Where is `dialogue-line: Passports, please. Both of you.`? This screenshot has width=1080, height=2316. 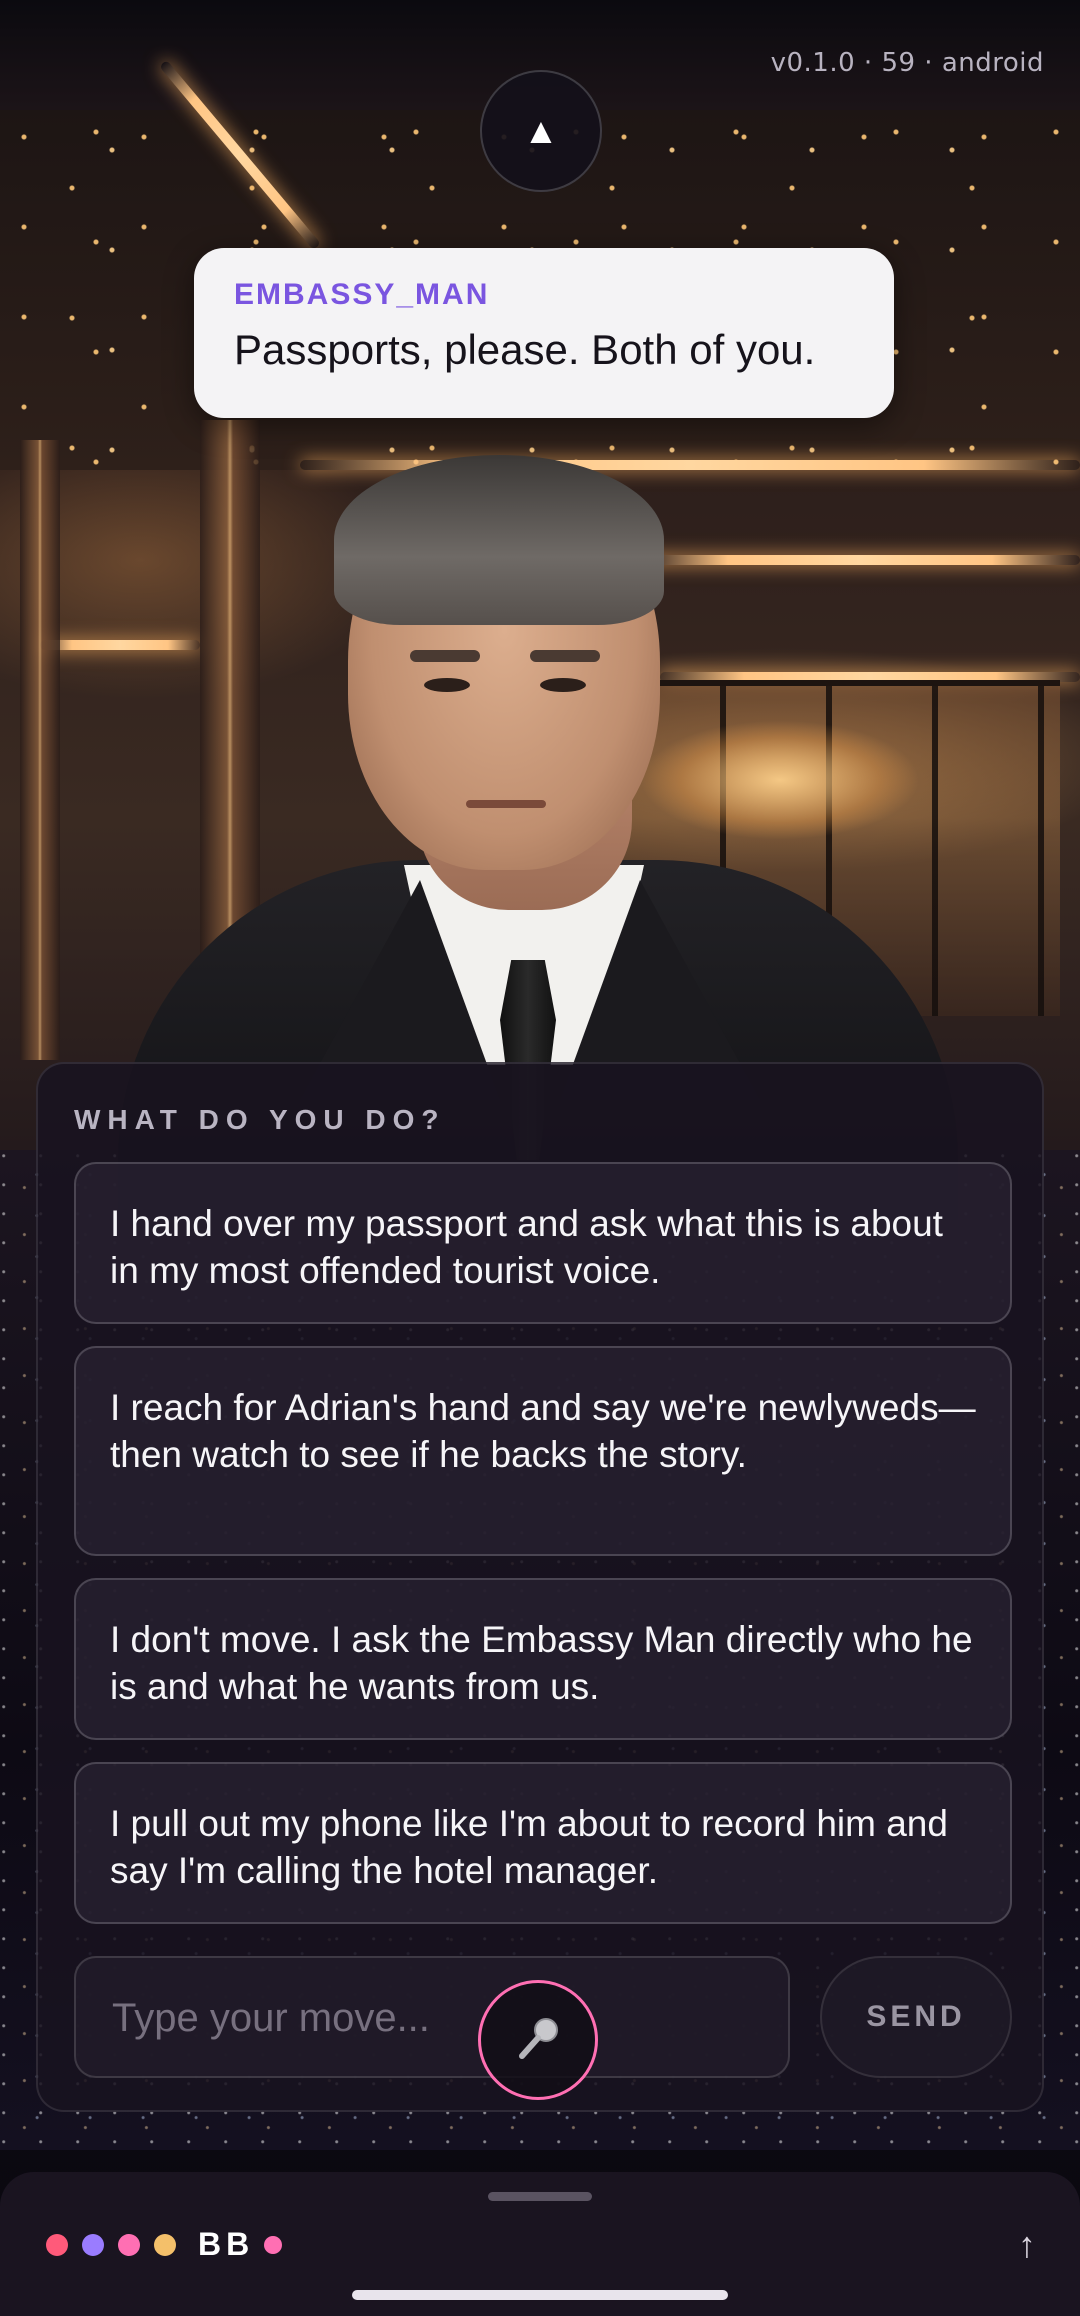 dialogue-line: Passports, please. Both of you. is located at coordinates (525, 349).